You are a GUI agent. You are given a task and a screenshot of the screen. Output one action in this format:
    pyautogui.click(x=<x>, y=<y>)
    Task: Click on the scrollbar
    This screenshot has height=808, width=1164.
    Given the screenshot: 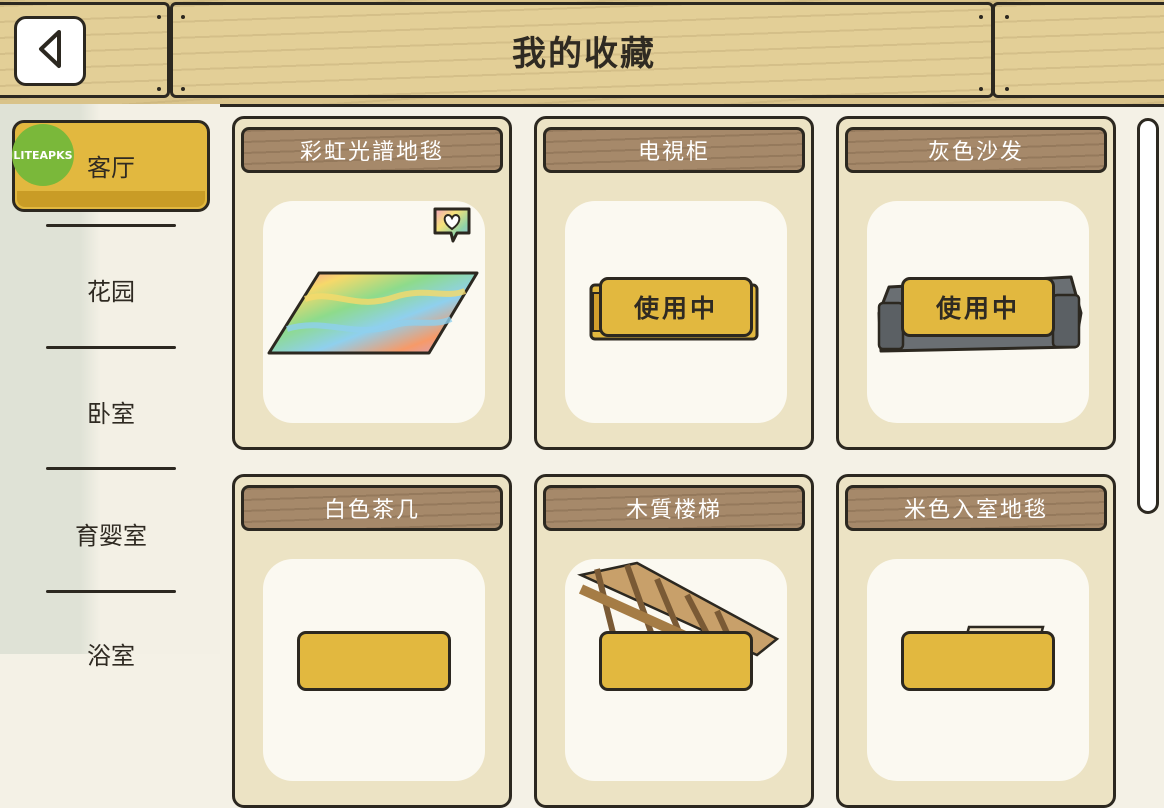 What is the action you would take?
    pyautogui.click(x=1148, y=316)
    